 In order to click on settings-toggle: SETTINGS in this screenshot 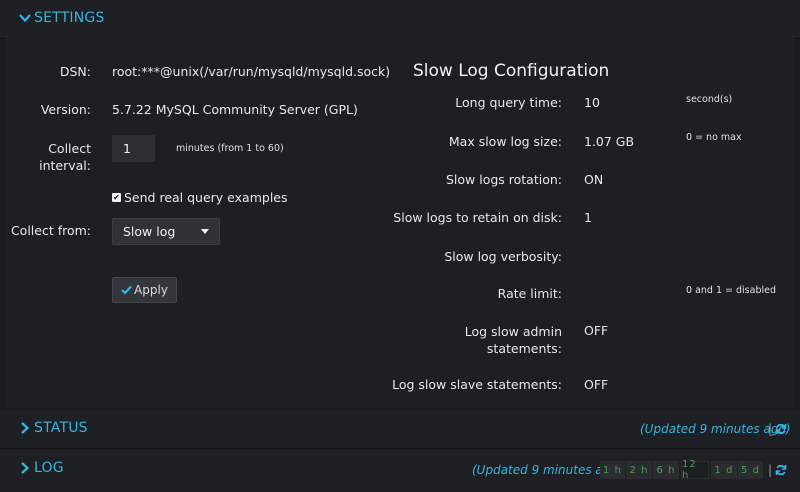, I will do `click(61, 18)`.